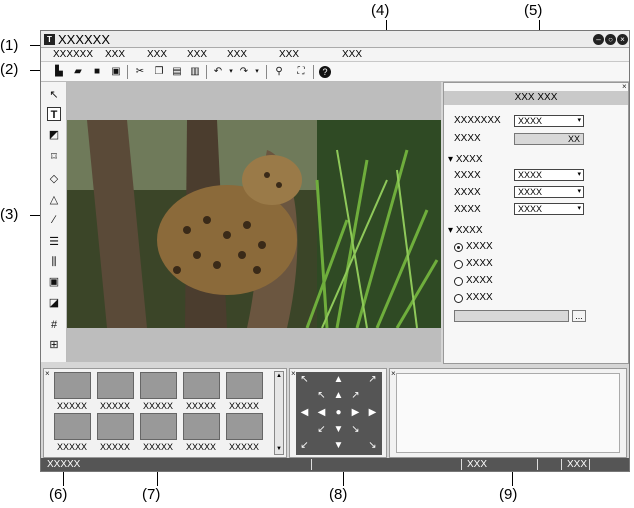 Image resolution: width=634 pixels, height=508 pixels. What do you see at coordinates (218, 72) in the screenshot?
I see `undo-icon: ↶` at bounding box center [218, 72].